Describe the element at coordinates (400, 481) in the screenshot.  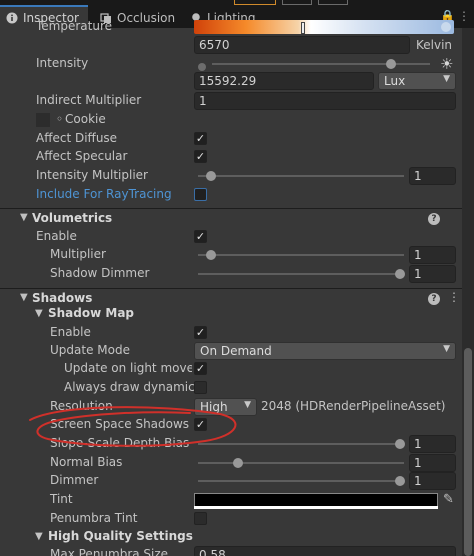
I see `dimmer-thumb` at that location.